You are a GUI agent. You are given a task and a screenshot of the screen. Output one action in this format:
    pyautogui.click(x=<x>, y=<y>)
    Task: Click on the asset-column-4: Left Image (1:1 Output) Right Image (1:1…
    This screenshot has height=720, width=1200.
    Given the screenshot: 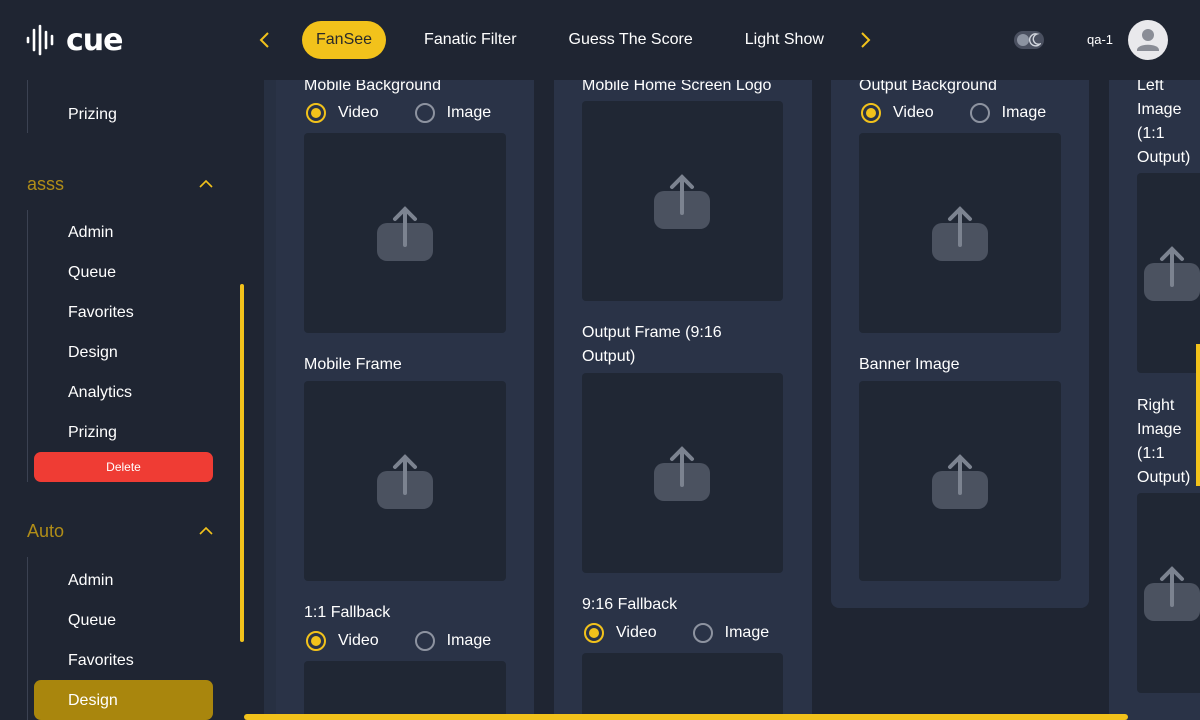 What is the action you would take?
    pyautogui.click(x=1154, y=400)
    